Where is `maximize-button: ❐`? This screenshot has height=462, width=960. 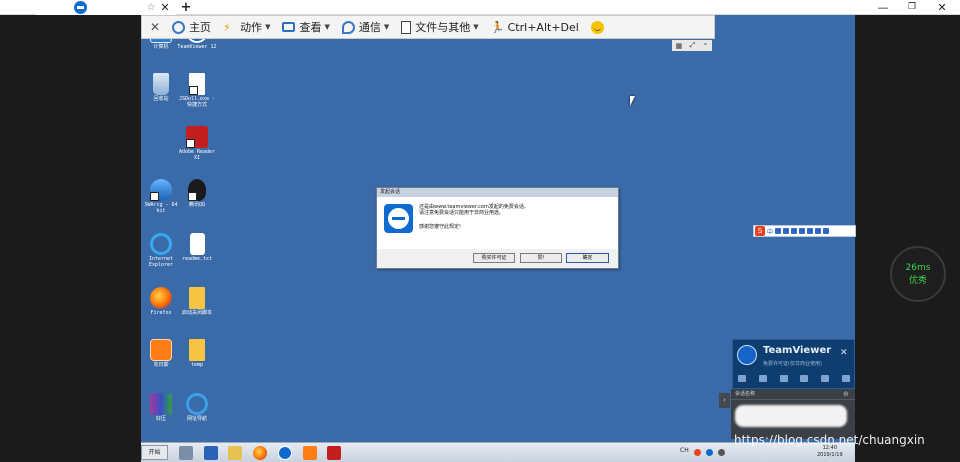
maximize-button: ❐ is located at coordinates (912, 7).